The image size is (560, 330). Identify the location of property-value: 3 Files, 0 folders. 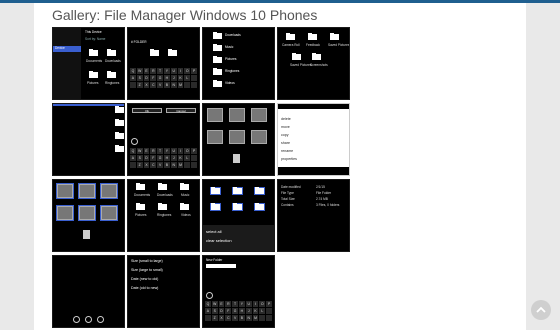
(328, 205).